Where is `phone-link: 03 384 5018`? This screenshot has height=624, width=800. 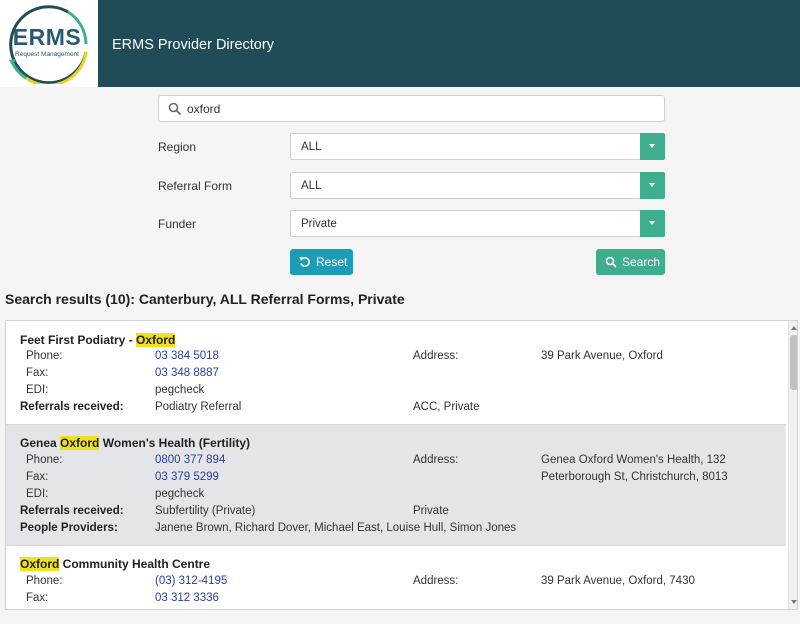
phone-link: 03 384 5018 is located at coordinates (187, 356).